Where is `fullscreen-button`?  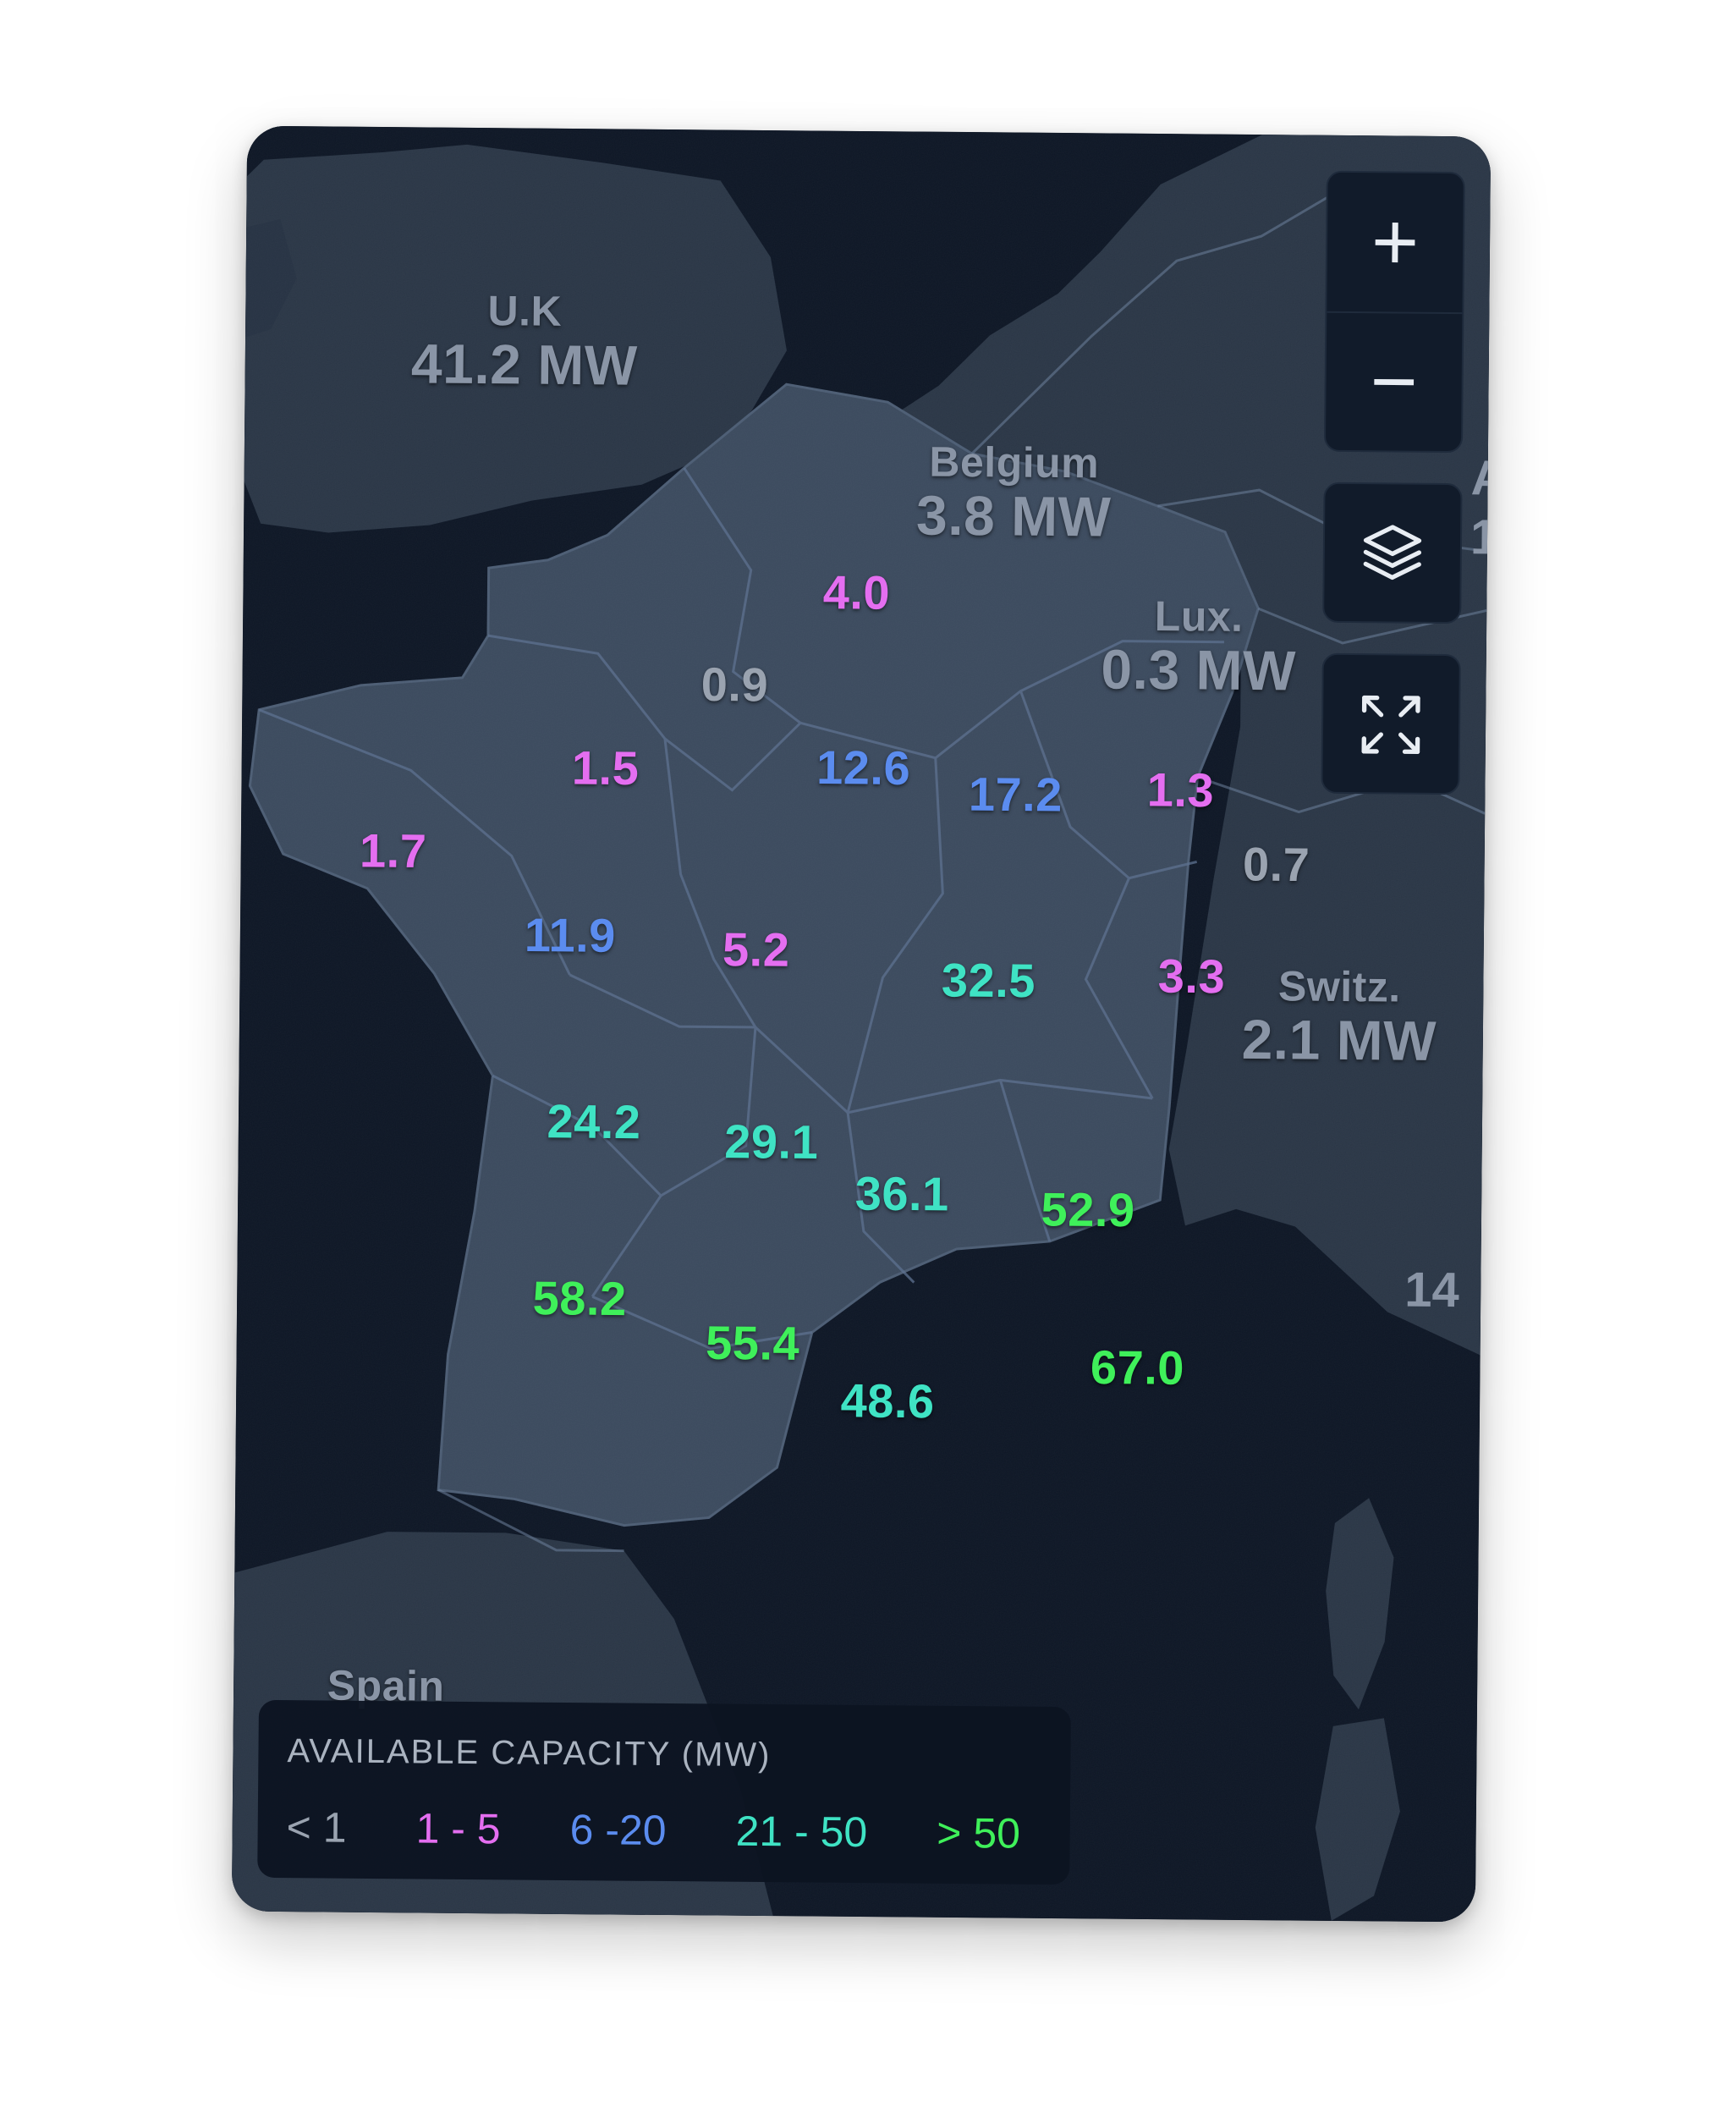
fullscreen-button is located at coordinates (1390, 725).